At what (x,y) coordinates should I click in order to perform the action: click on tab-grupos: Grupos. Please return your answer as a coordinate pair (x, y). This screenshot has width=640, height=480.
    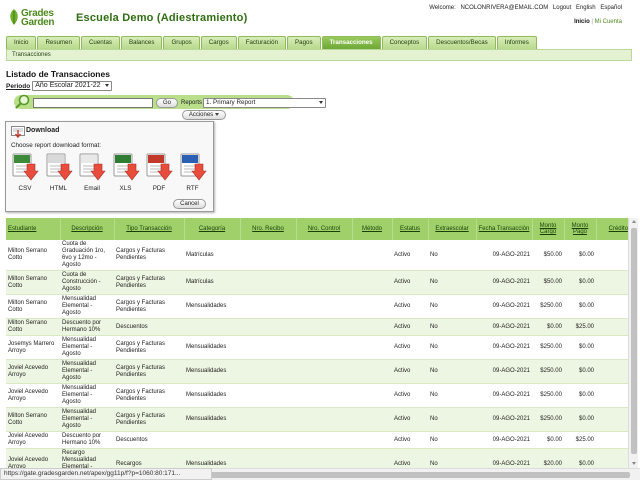
    Looking at the image, I should click on (181, 42).